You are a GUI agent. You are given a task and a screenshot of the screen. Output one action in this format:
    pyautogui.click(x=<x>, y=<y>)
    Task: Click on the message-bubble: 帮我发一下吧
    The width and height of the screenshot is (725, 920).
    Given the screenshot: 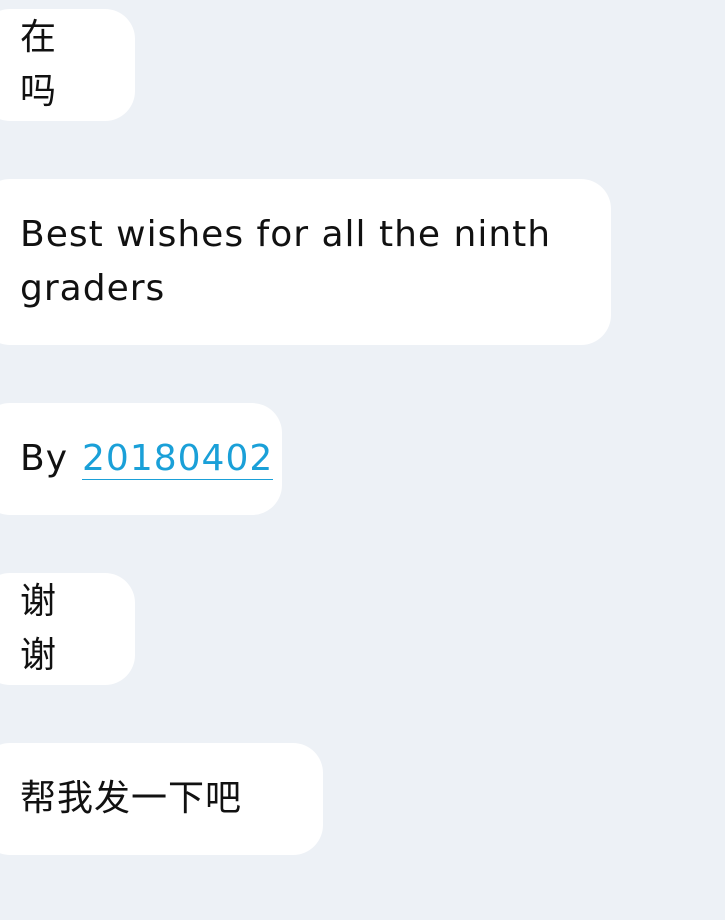 What is the action you would take?
    pyautogui.click(x=161, y=799)
    